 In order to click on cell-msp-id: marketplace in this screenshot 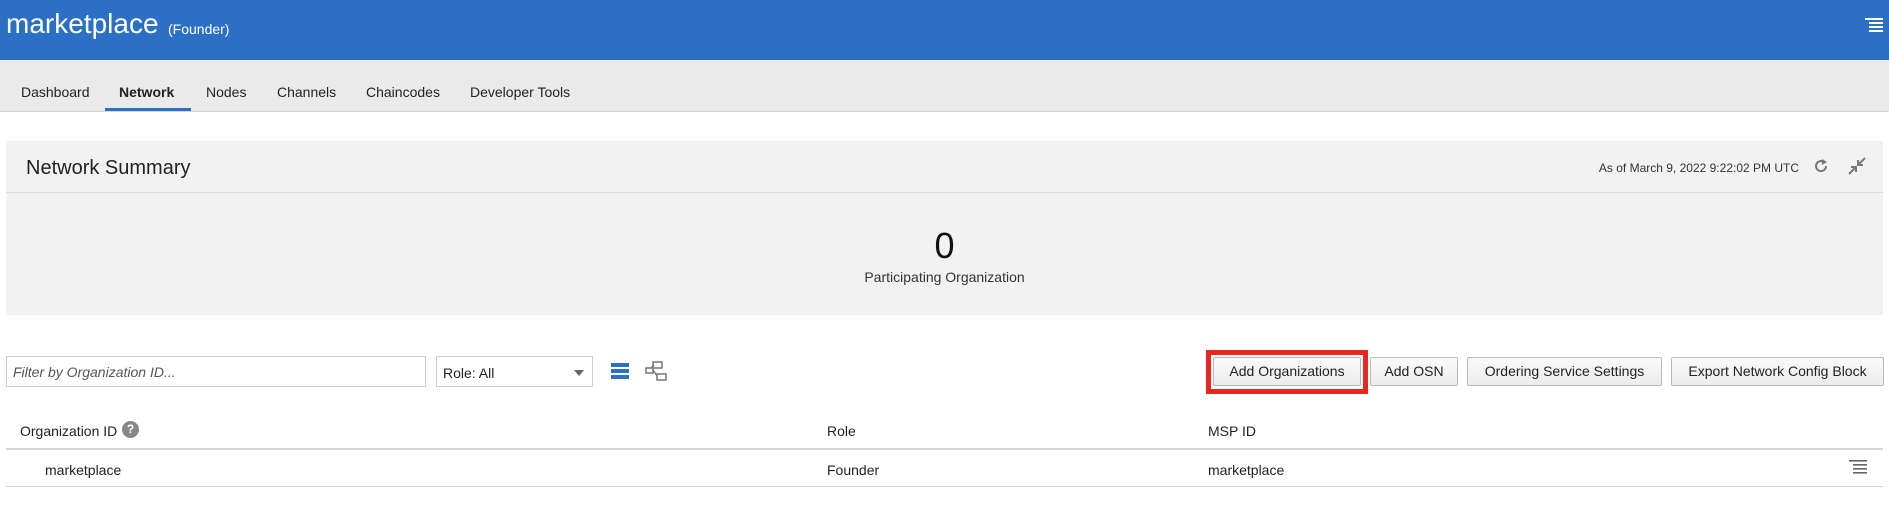, I will do `click(1246, 470)`.